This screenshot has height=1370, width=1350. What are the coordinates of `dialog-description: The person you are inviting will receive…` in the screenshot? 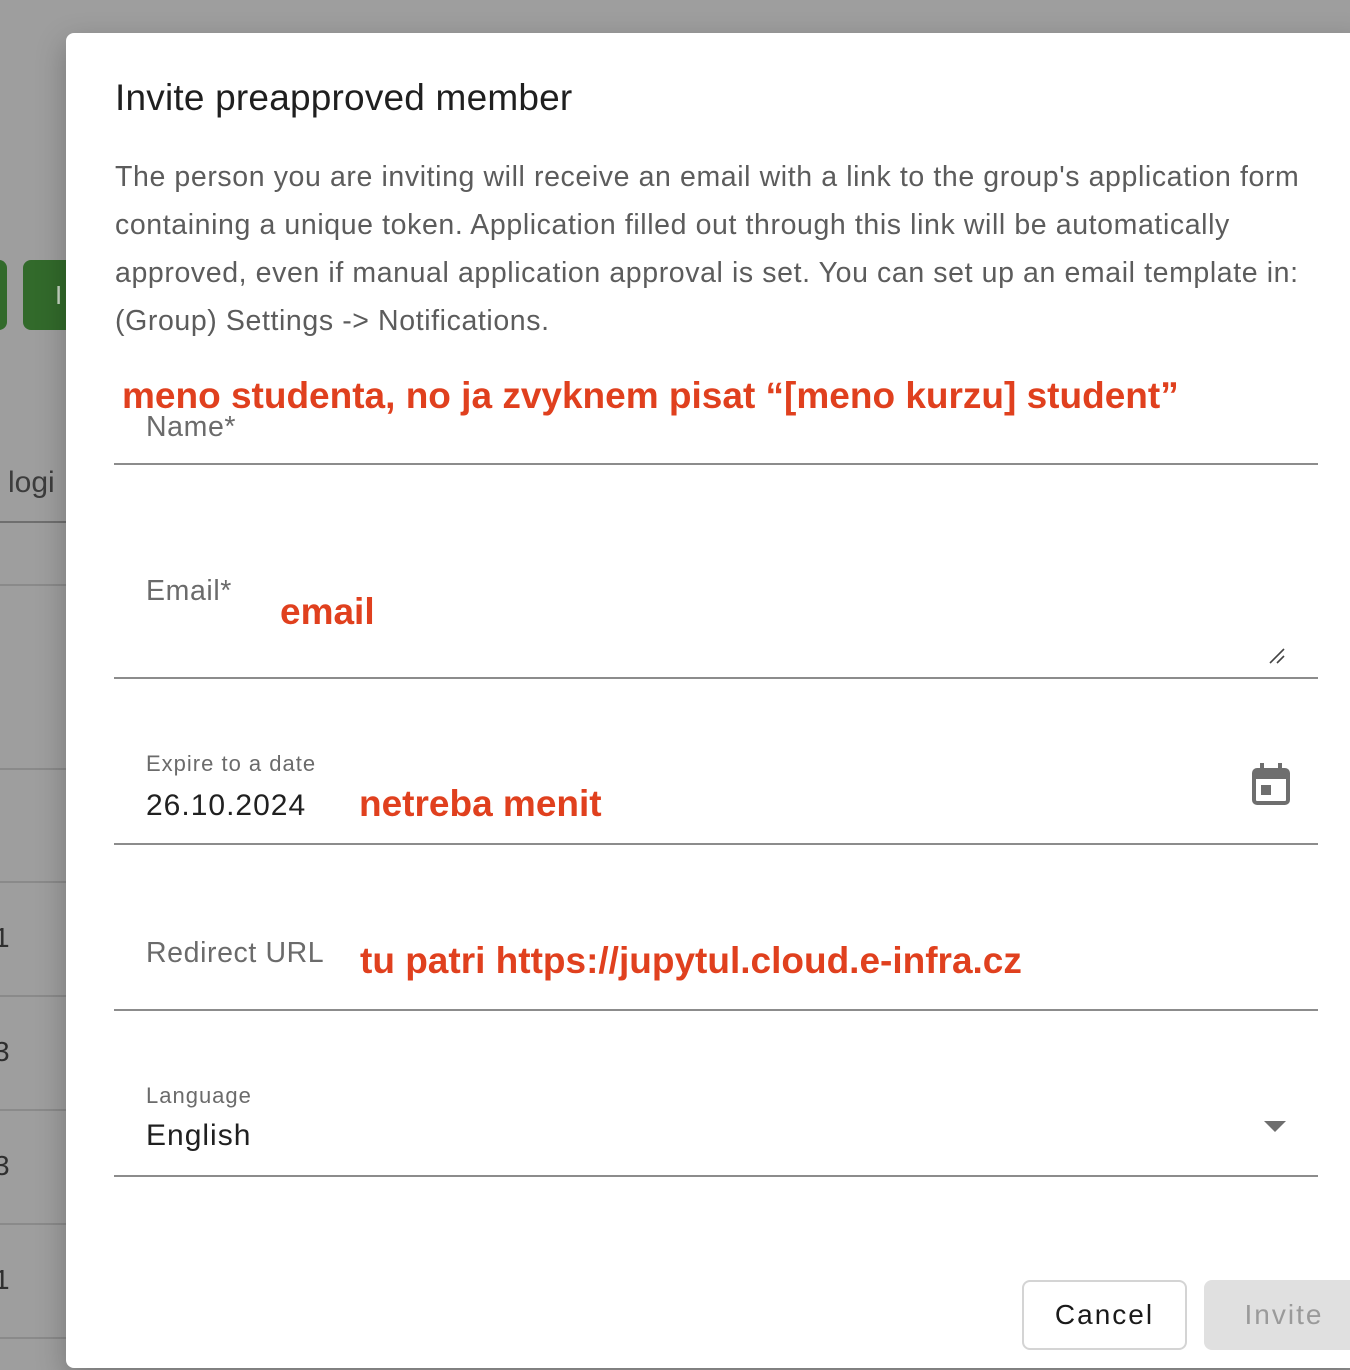 It's located at (707, 249).